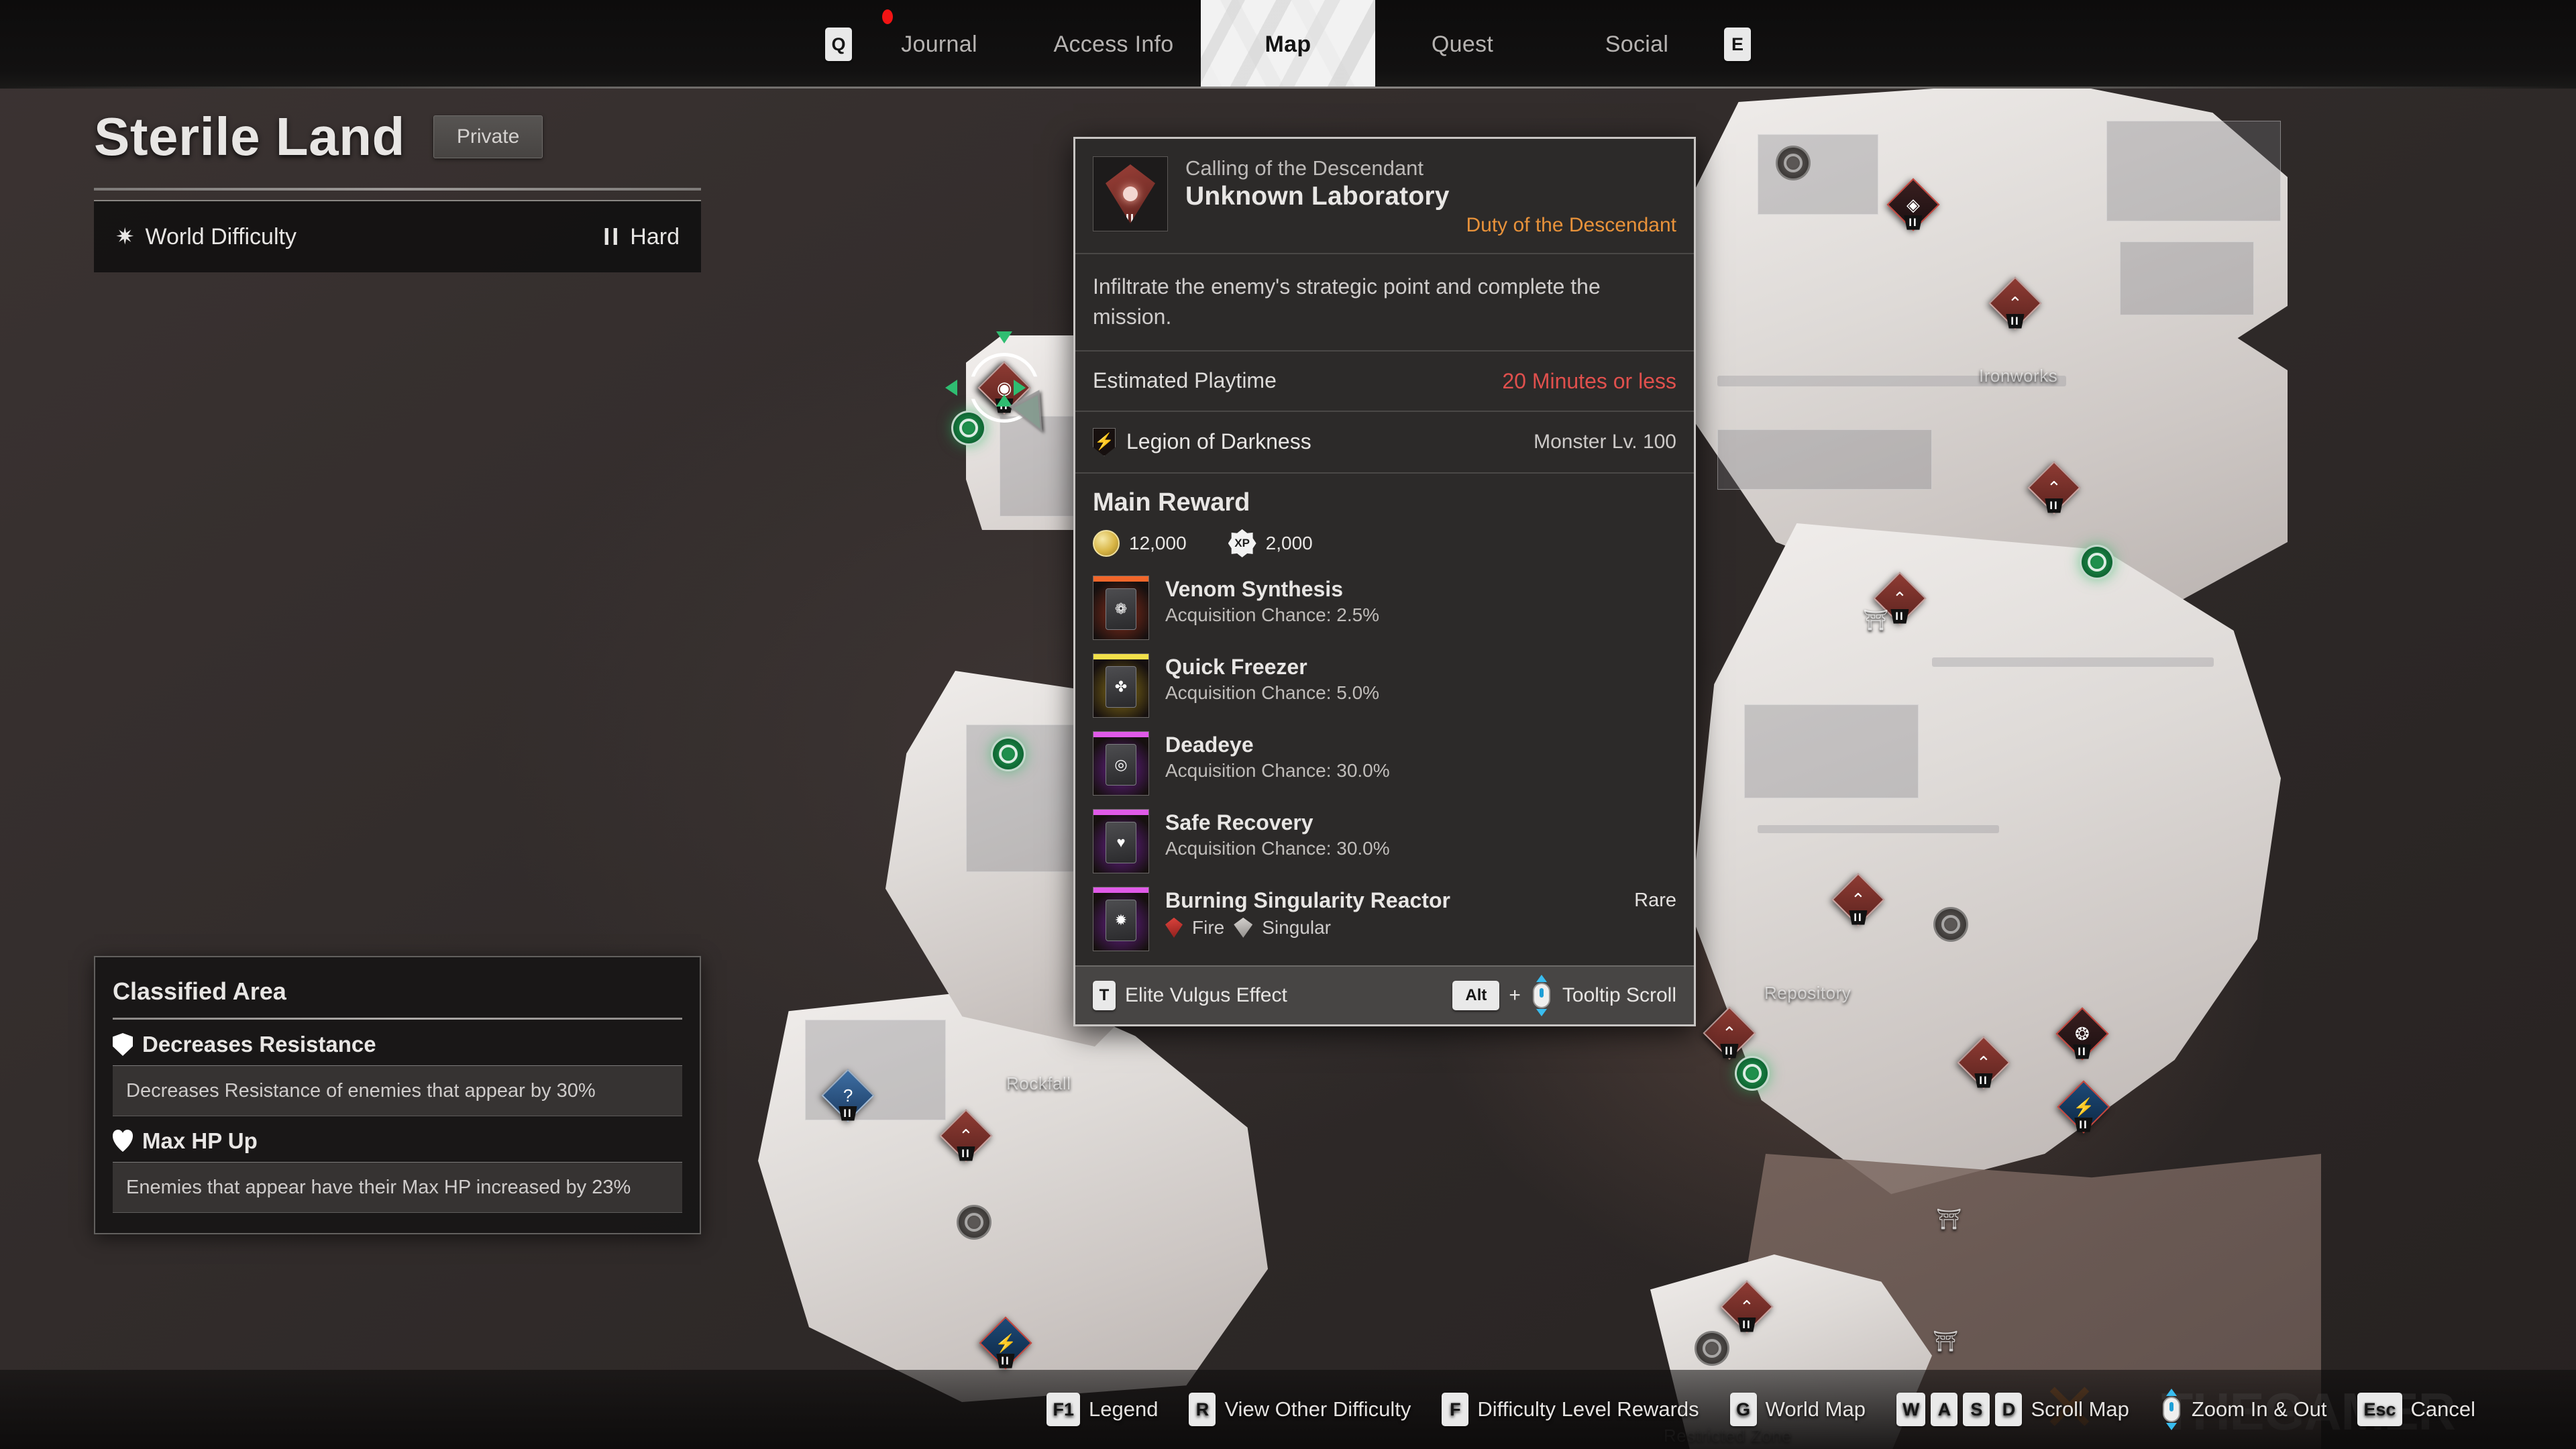 The width and height of the screenshot is (2576, 1449). What do you see at coordinates (1121, 686) in the screenshot?
I see `module-chip-icon: ✤` at bounding box center [1121, 686].